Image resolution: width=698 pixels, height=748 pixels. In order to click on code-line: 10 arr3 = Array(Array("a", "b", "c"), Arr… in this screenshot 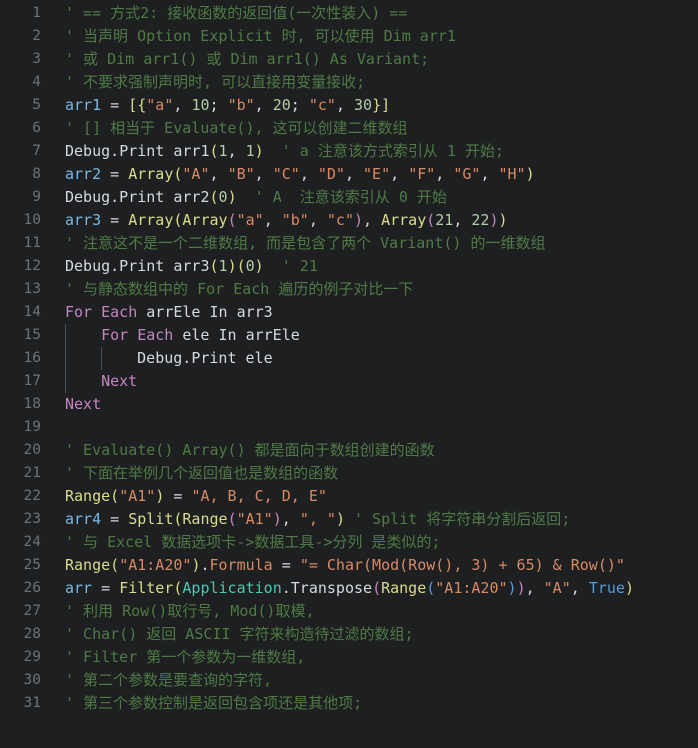, I will do `click(349, 220)`.